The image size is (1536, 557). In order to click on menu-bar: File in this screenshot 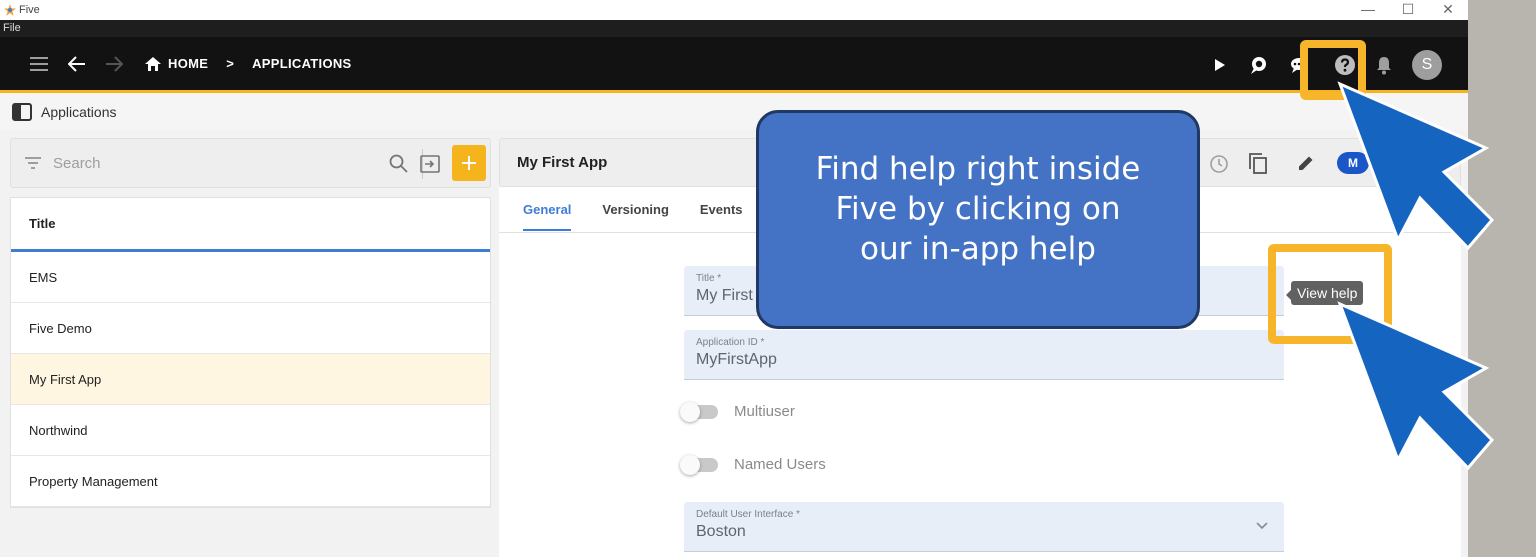, I will do `click(734, 28)`.